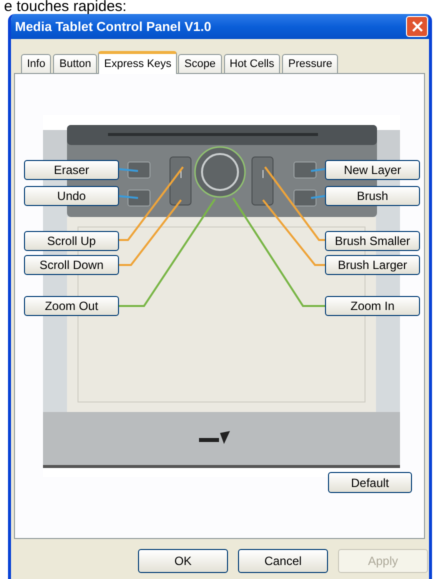 The image size is (433, 579). Describe the element at coordinates (71, 196) in the screenshot. I see `express-key-button: Undo` at that location.